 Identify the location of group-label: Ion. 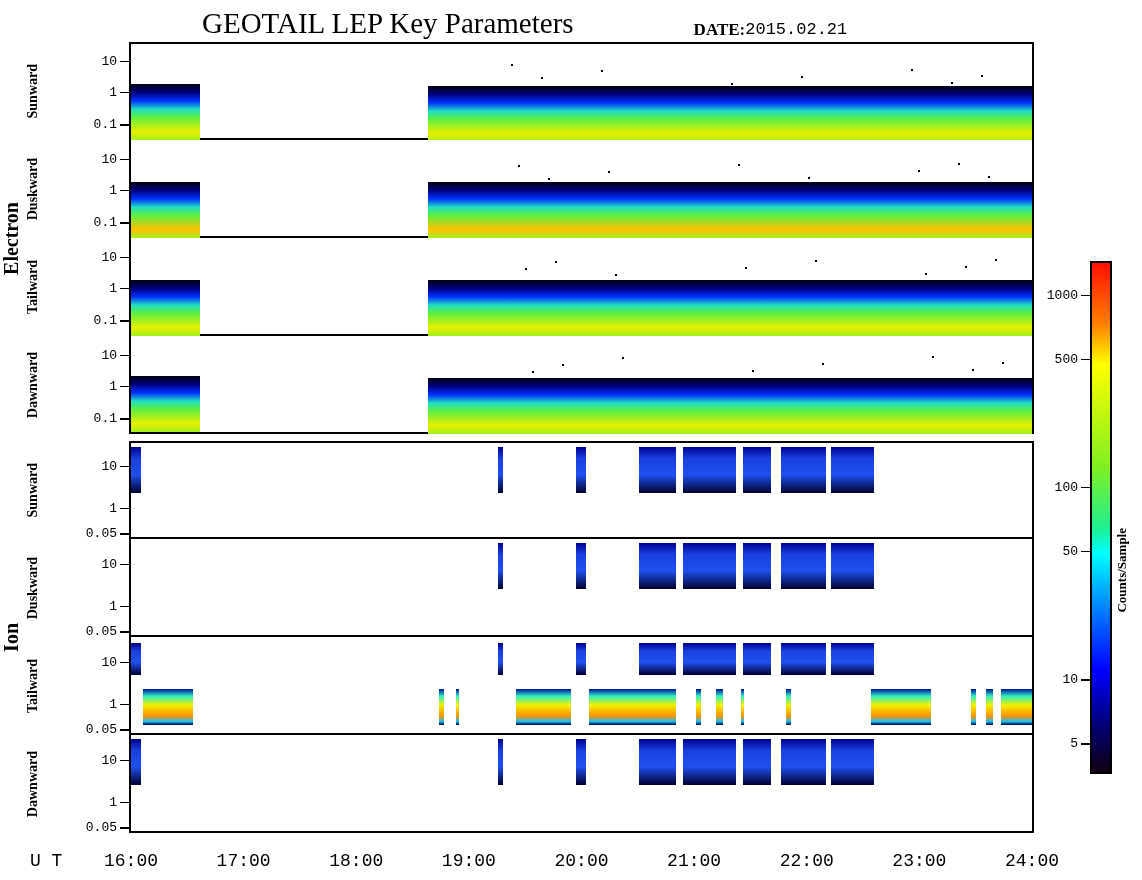
(11, 637).